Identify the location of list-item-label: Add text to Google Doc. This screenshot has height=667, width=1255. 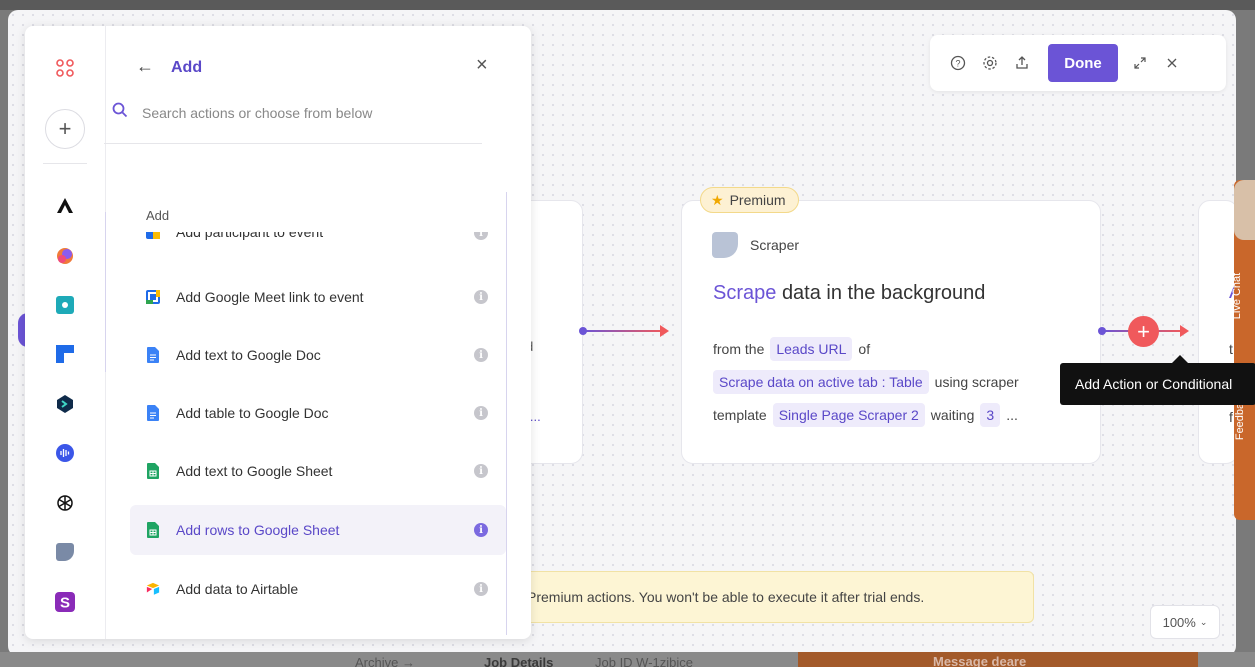
(248, 355).